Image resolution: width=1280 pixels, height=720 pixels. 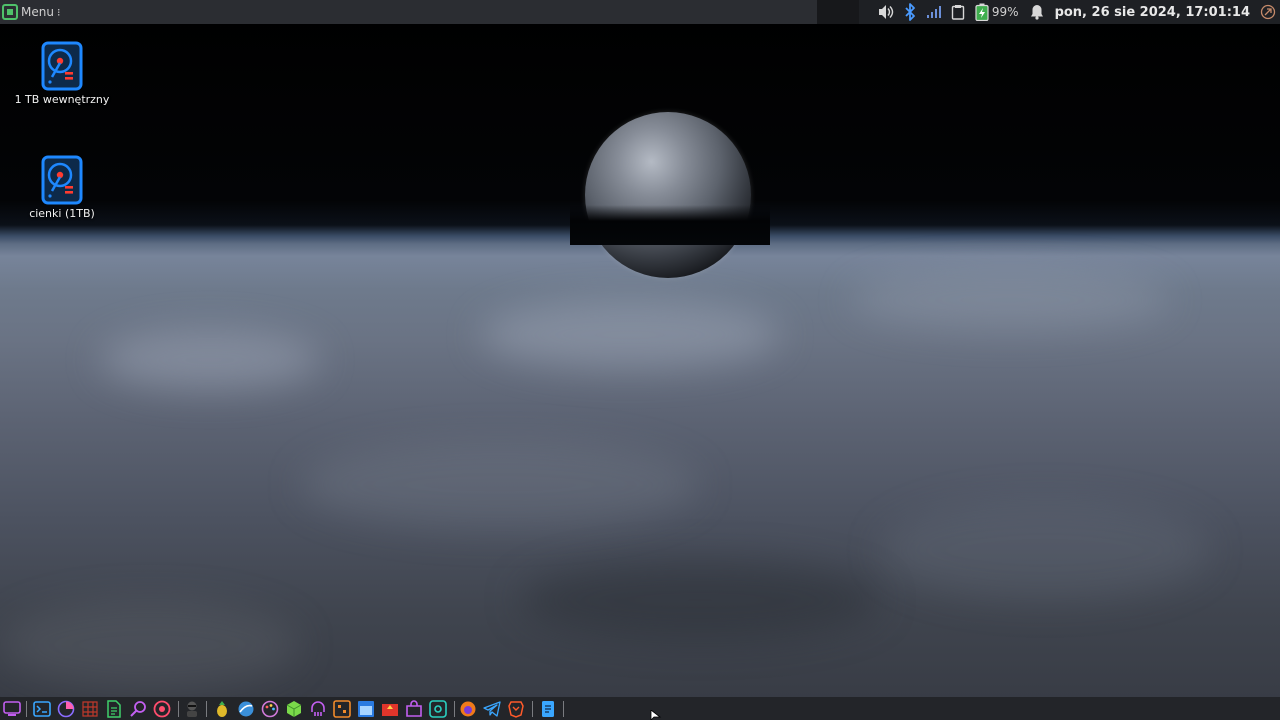 I want to click on desktop-icon-thin-drive: cienki (1TB), so click(x=62, y=187).